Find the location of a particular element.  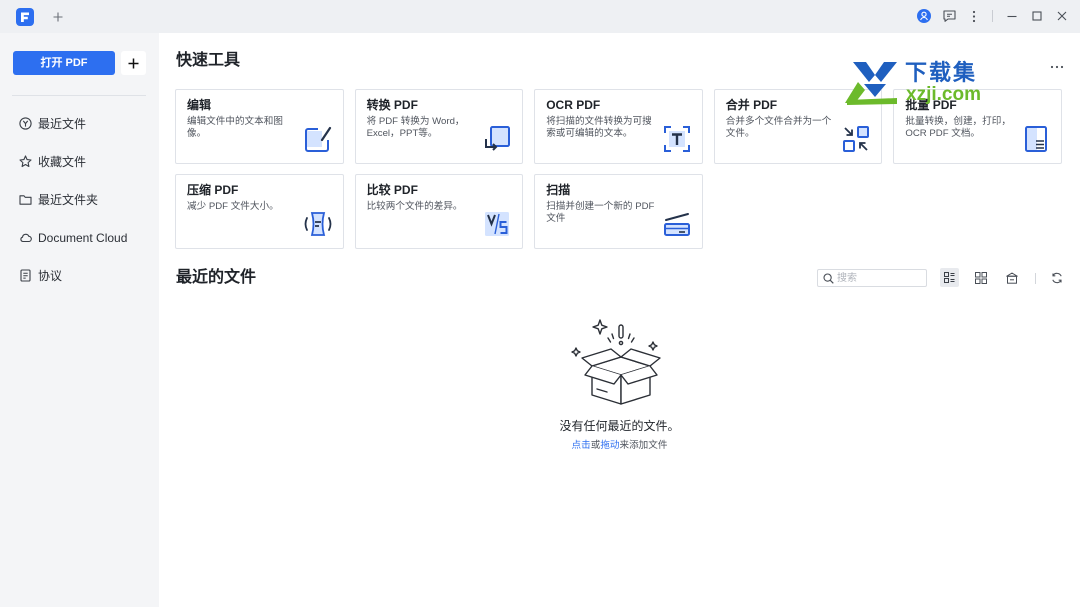

sidebar-item-favorites: 收藏文件 is located at coordinates (79, 162).